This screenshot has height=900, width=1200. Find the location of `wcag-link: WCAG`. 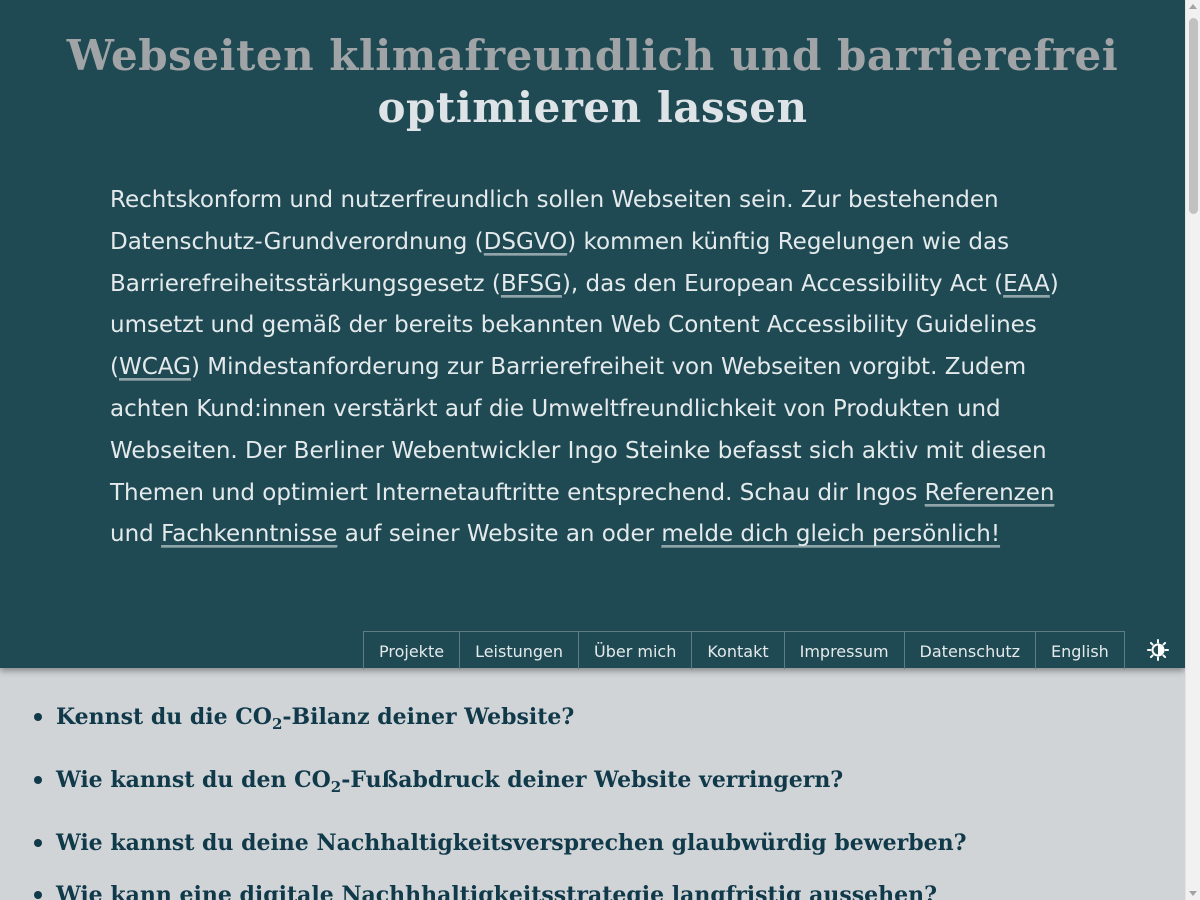

wcag-link: WCAG is located at coordinates (154, 368).